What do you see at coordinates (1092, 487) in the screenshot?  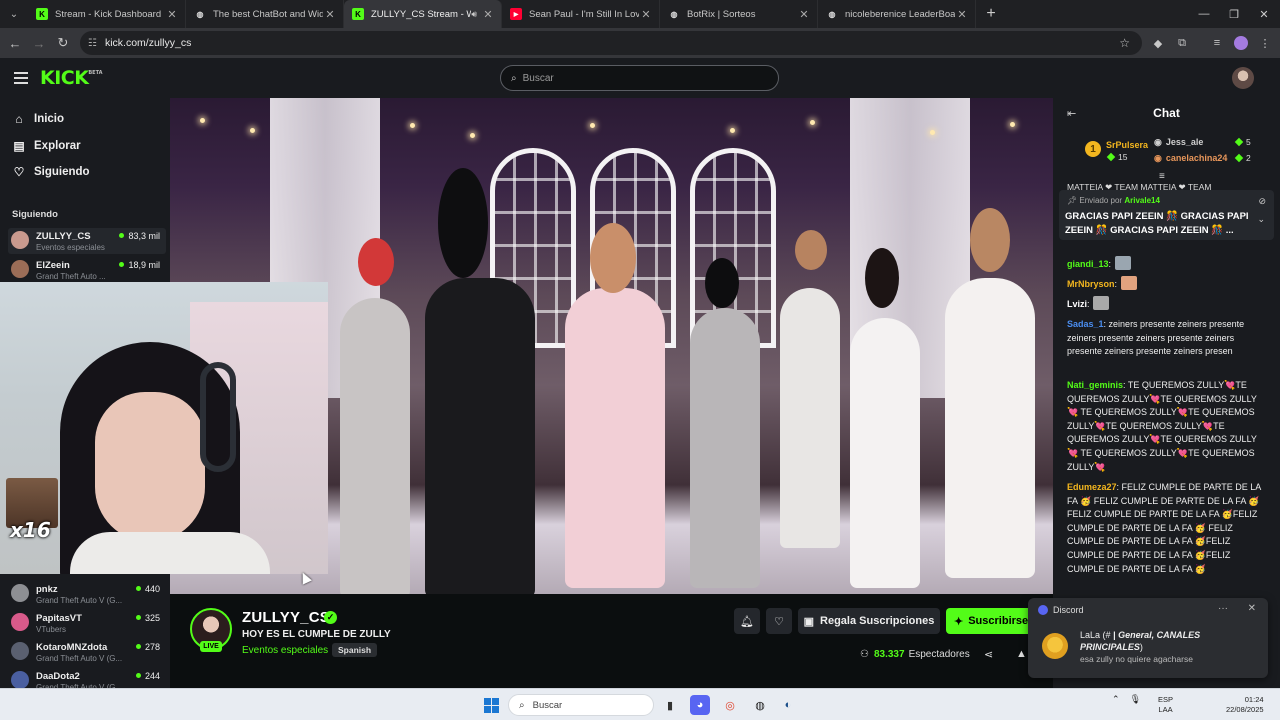 I see `chat-username: Edumeza27` at bounding box center [1092, 487].